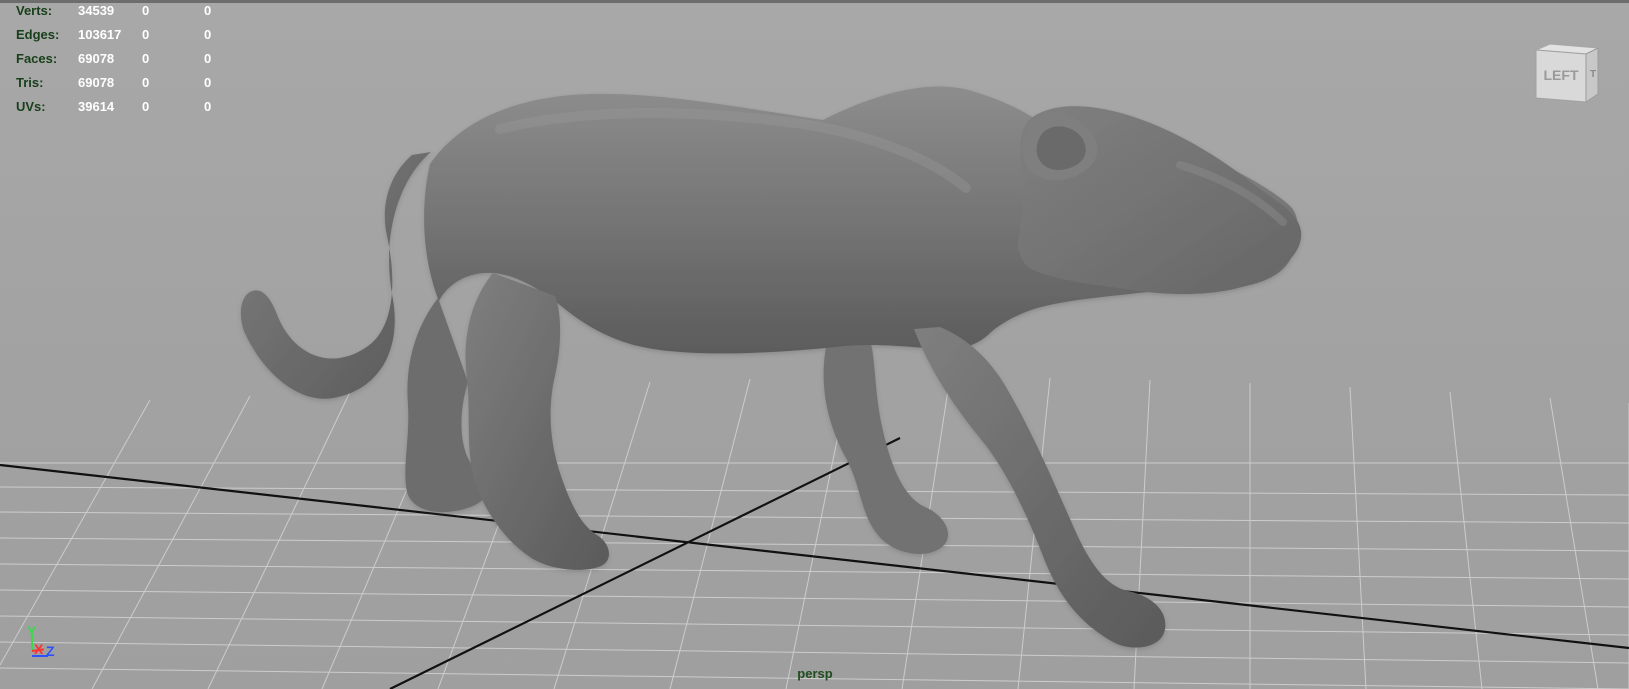 This screenshot has height=689, width=1629. I want to click on panther-far-front-leg, so click(886, 446).